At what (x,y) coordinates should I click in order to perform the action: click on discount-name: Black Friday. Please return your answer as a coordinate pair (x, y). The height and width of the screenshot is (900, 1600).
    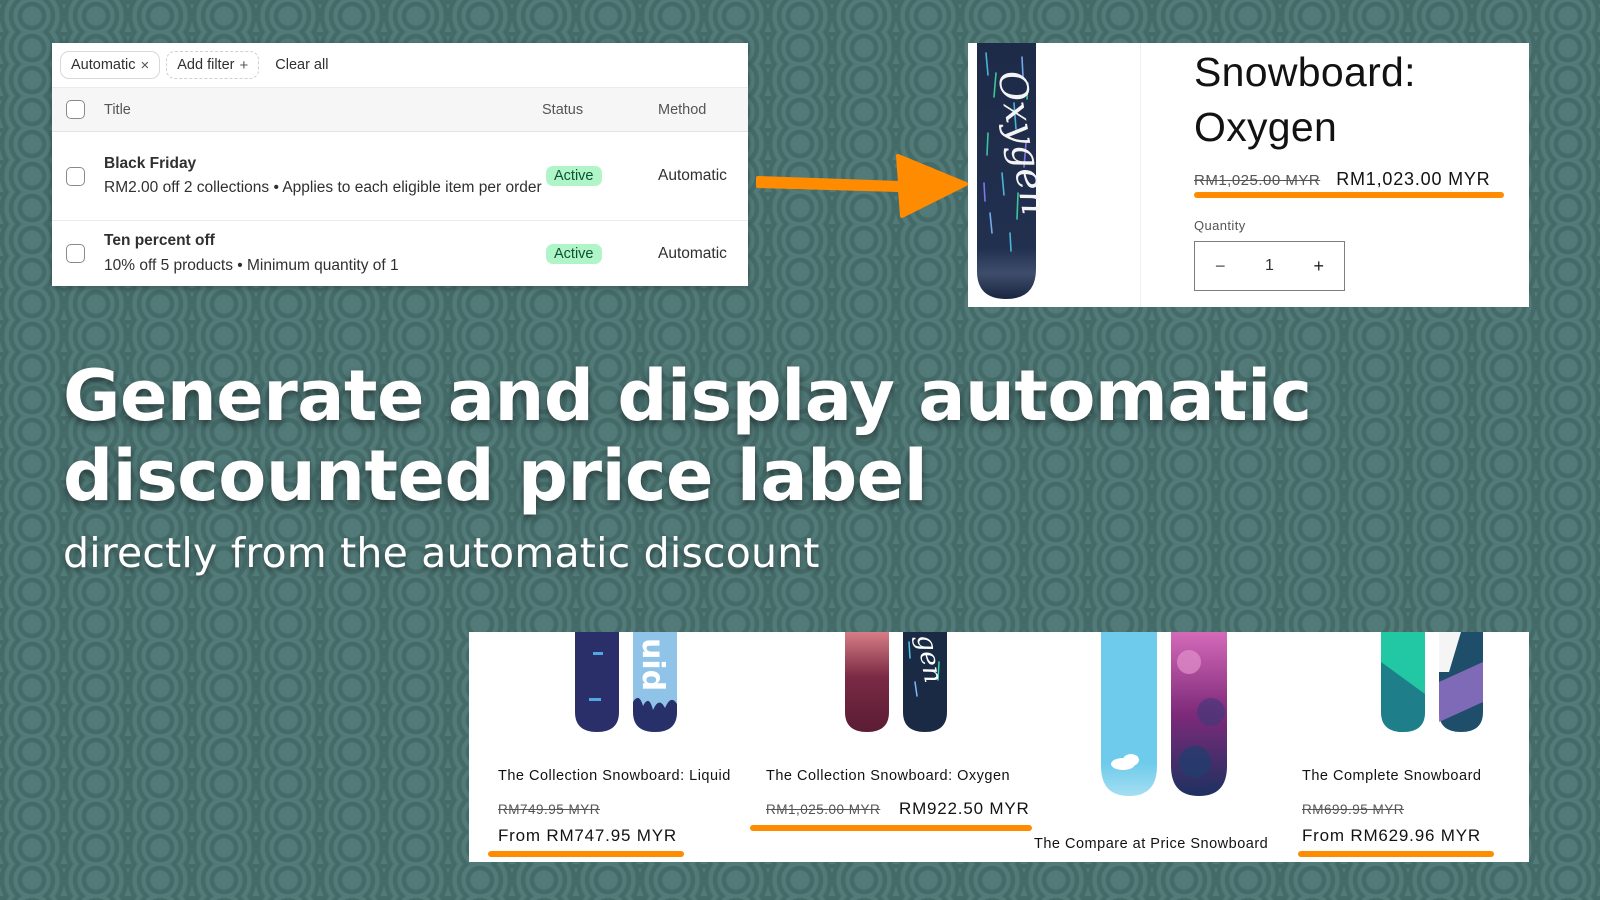
    Looking at the image, I should click on (323, 164).